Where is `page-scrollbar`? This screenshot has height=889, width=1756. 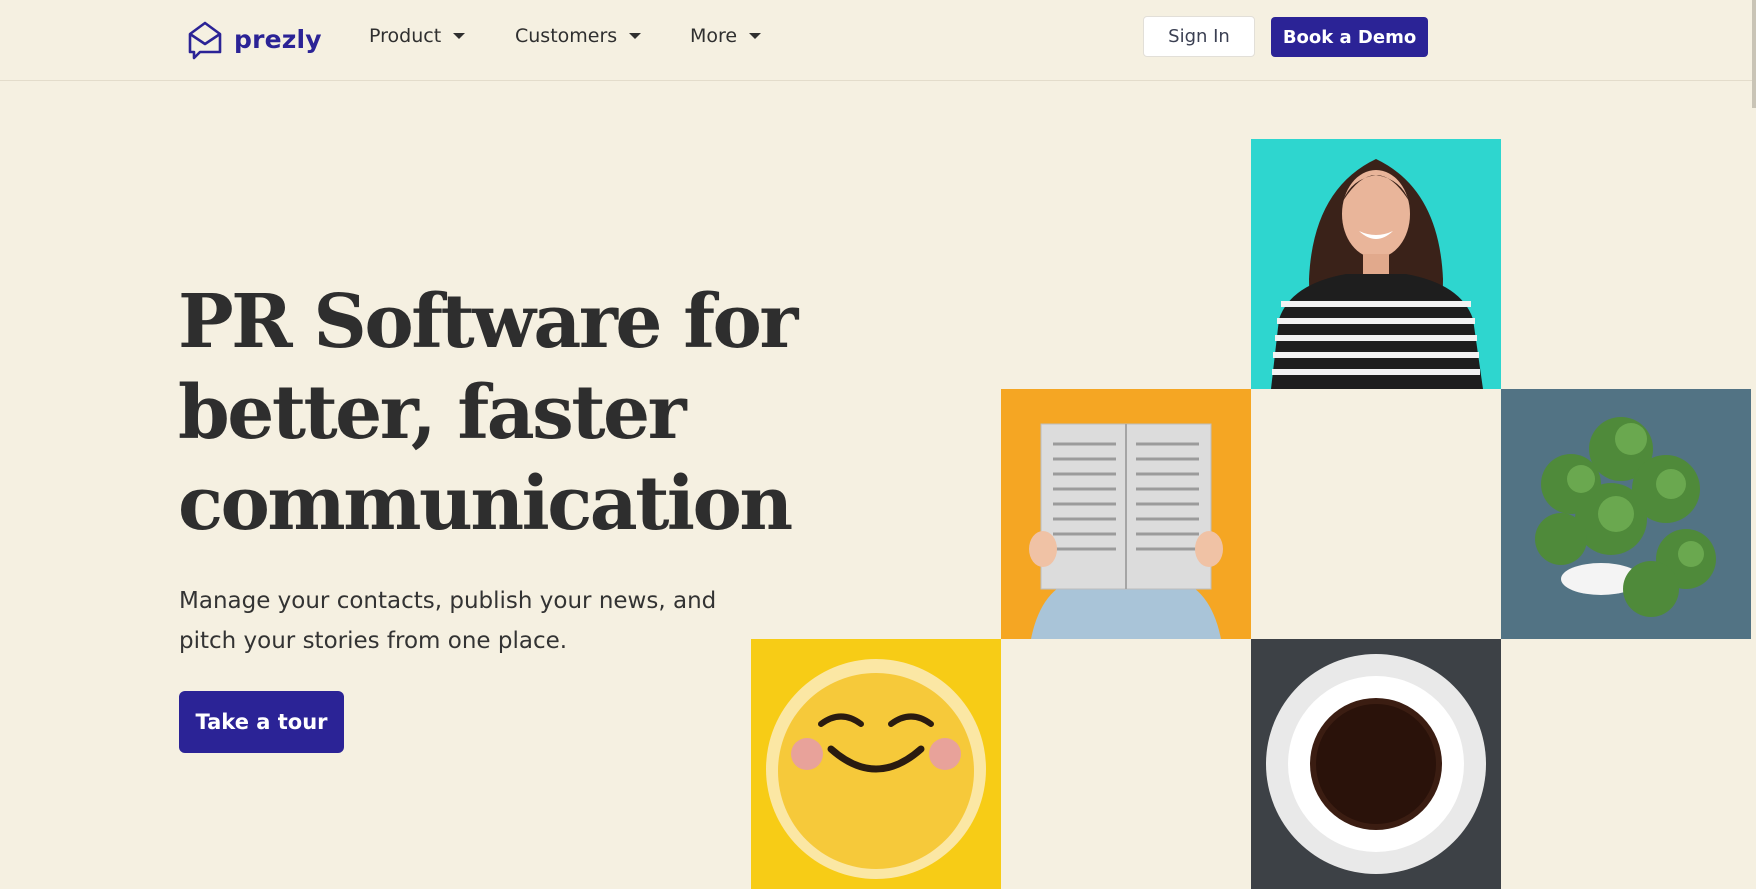
page-scrollbar is located at coordinates (1754, 54).